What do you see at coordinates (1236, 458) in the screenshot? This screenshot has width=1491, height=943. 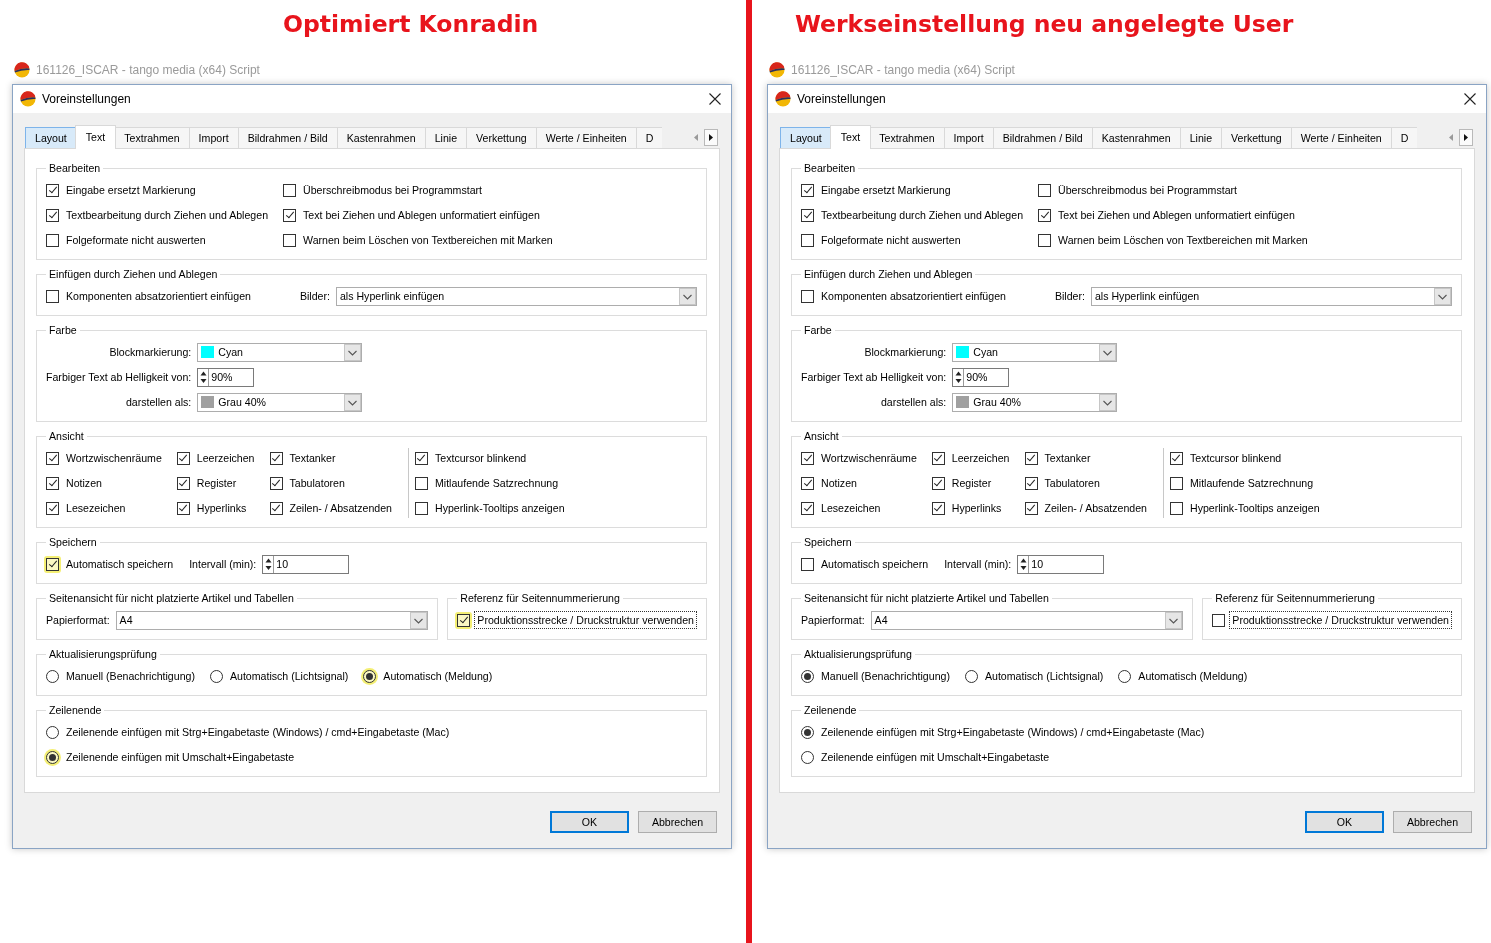 I see `checkbox-label: Textcursor blinkend` at bounding box center [1236, 458].